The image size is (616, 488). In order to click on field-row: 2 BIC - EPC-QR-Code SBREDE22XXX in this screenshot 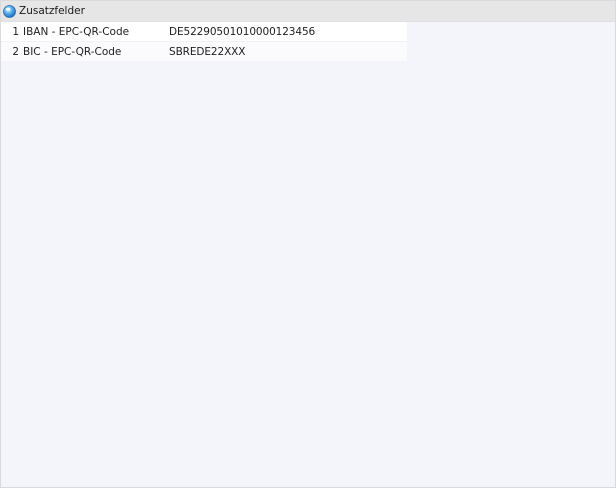, I will do `click(204, 51)`.